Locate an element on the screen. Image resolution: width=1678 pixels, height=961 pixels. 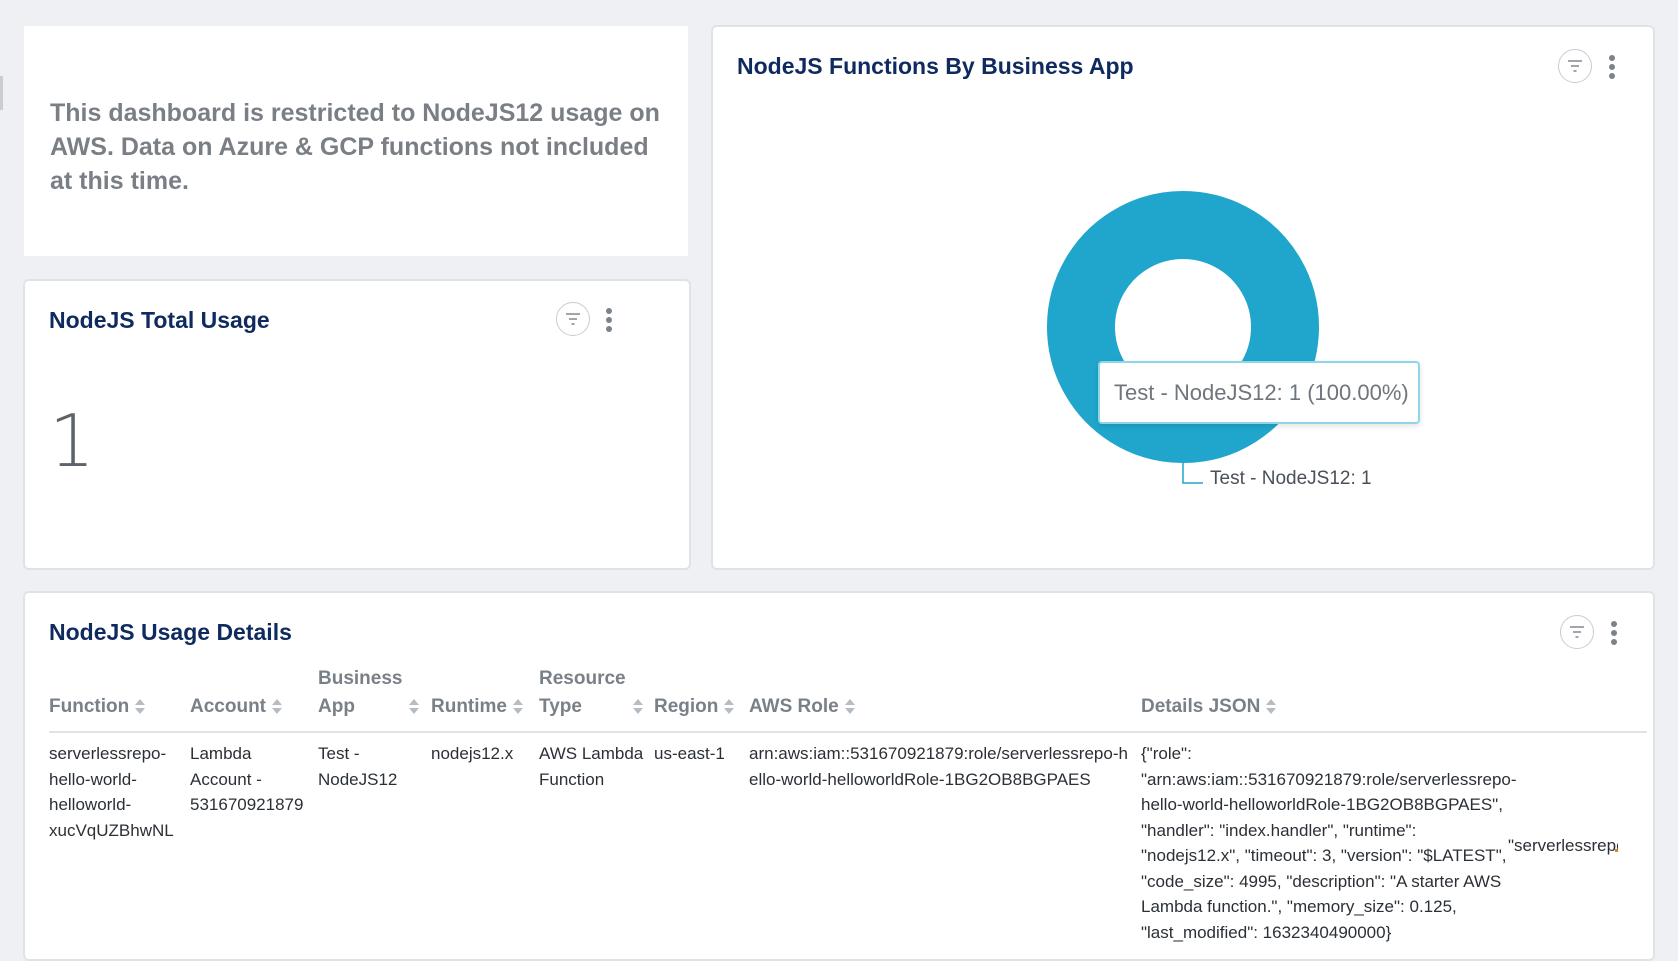
column-header-region: Region is located at coordinates (701, 699).